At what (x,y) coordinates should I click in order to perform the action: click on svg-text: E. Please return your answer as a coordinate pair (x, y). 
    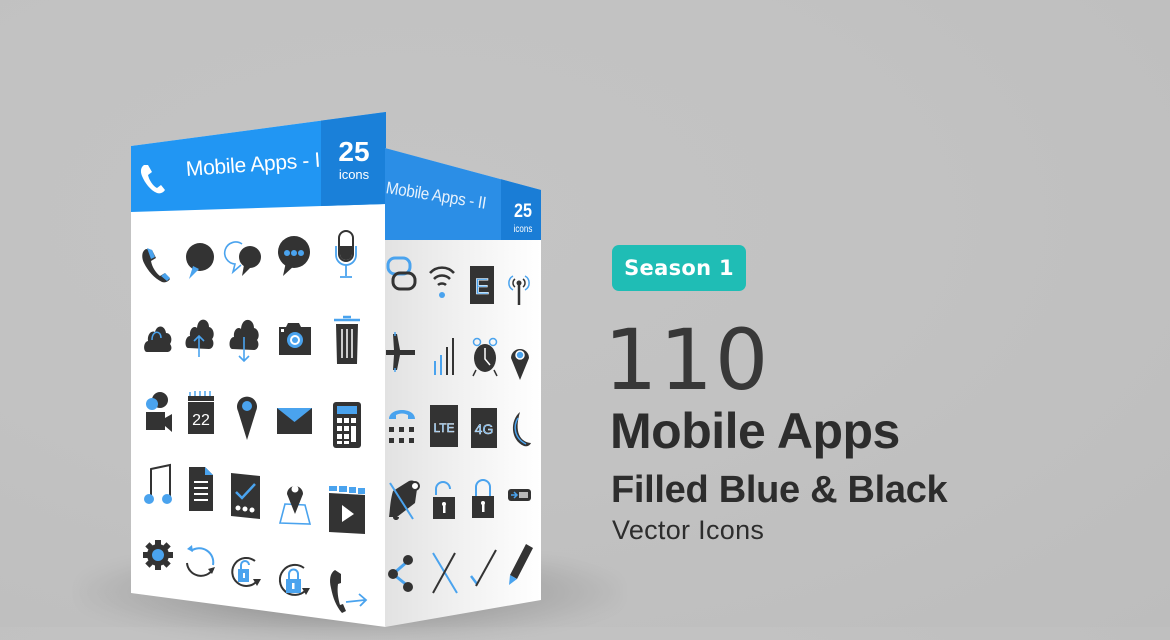
    Looking at the image, I should click on (482, 286).